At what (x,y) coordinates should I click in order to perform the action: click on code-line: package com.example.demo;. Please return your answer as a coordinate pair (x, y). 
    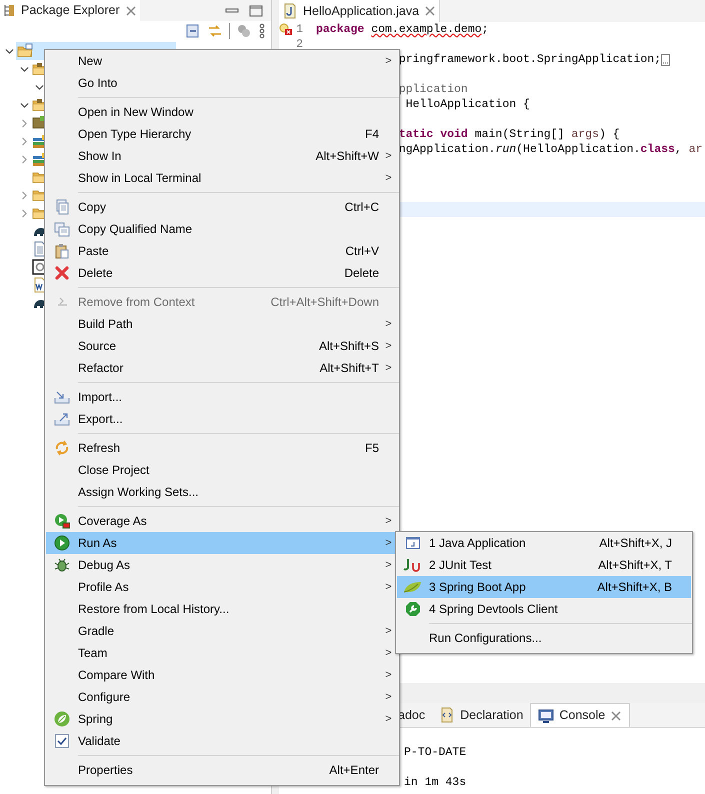
    Looking at the image, I should click on (402, 30).